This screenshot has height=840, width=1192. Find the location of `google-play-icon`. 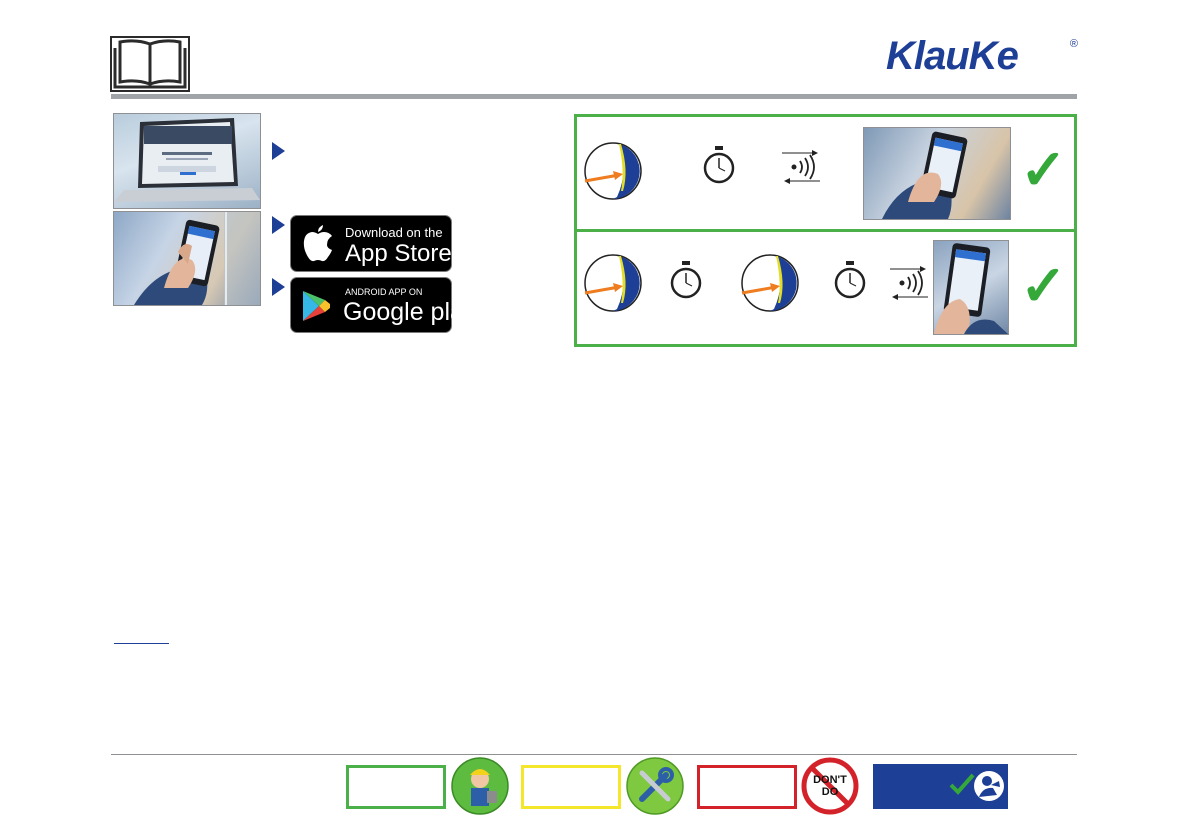

google-play-icon is located at coordinates (316, 306).